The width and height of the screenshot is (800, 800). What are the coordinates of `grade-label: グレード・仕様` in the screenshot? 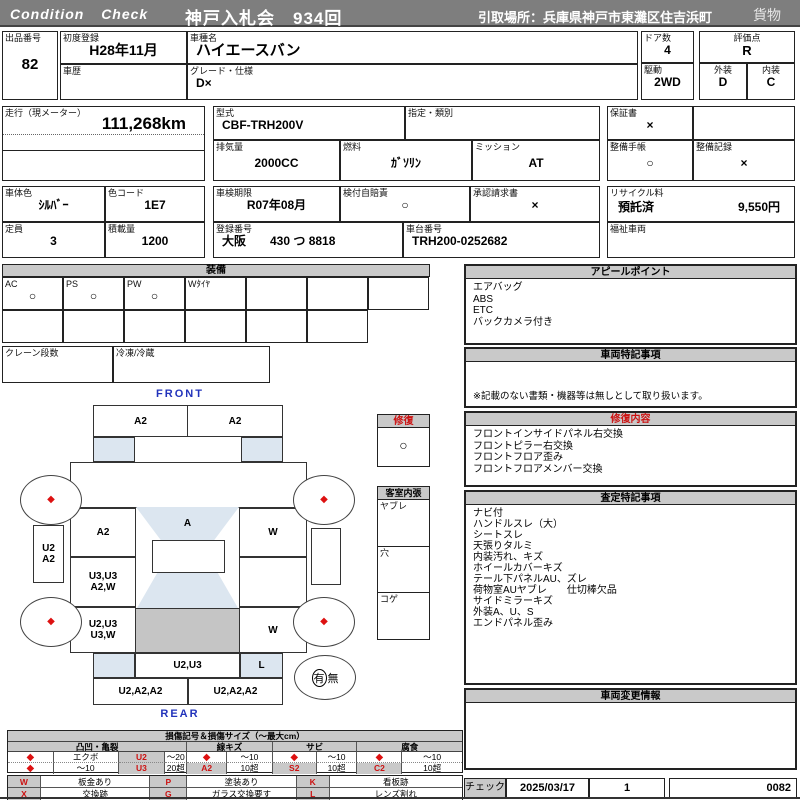 It's located at (222, 71).